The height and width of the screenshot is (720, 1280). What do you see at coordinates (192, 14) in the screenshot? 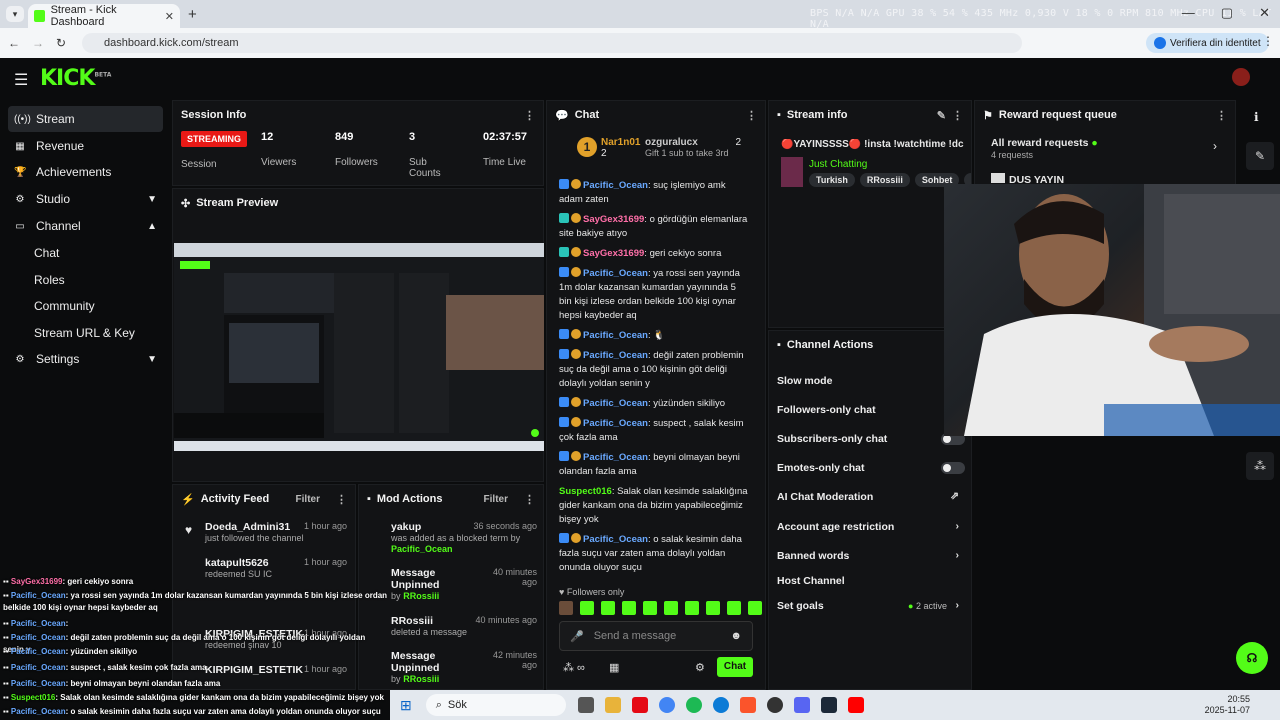
I see `new-tab-button: +` at bounding box center [192, 14].